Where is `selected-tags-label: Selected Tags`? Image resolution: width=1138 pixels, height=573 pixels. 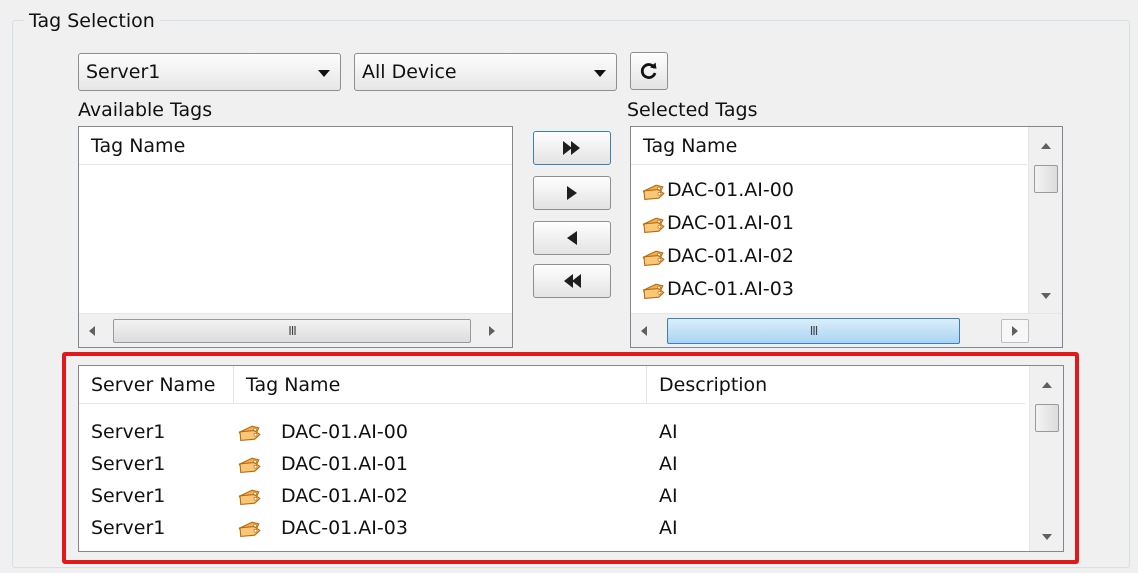 selected-tags-label: Selected Tags is located at coordinates (692, 110).